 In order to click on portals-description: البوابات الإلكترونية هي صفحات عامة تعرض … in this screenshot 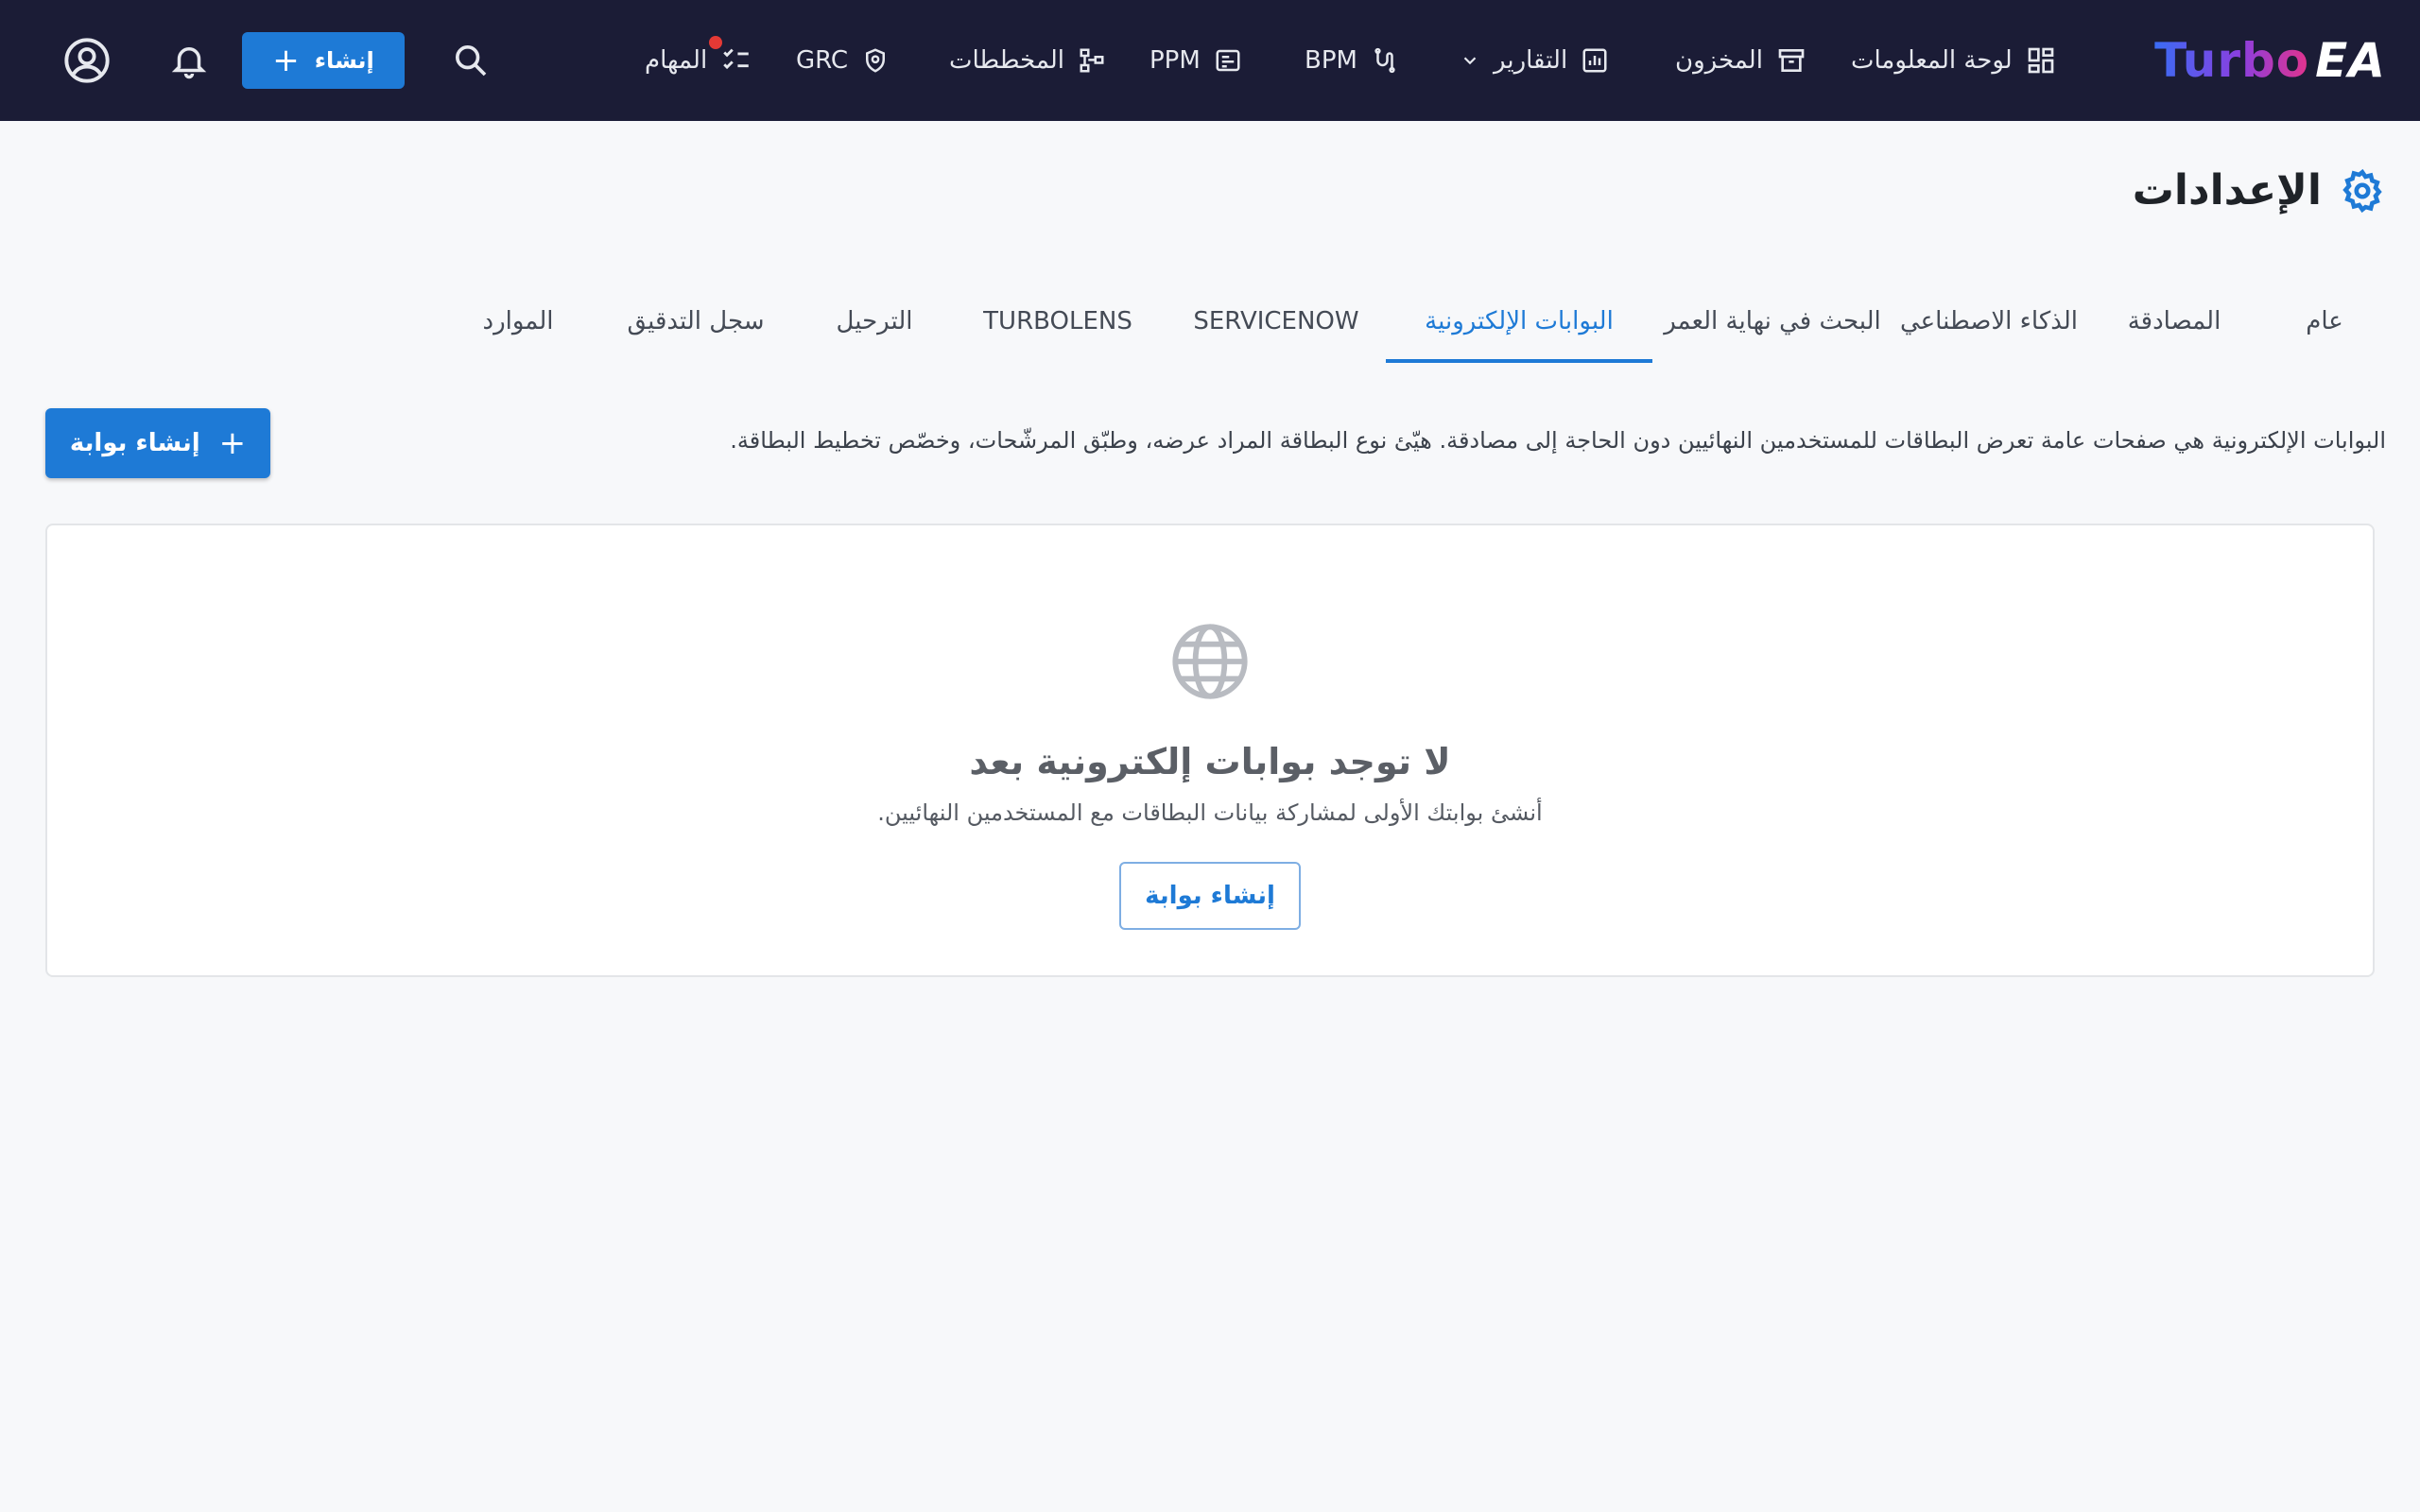, I will do `click(1558, 440)`.